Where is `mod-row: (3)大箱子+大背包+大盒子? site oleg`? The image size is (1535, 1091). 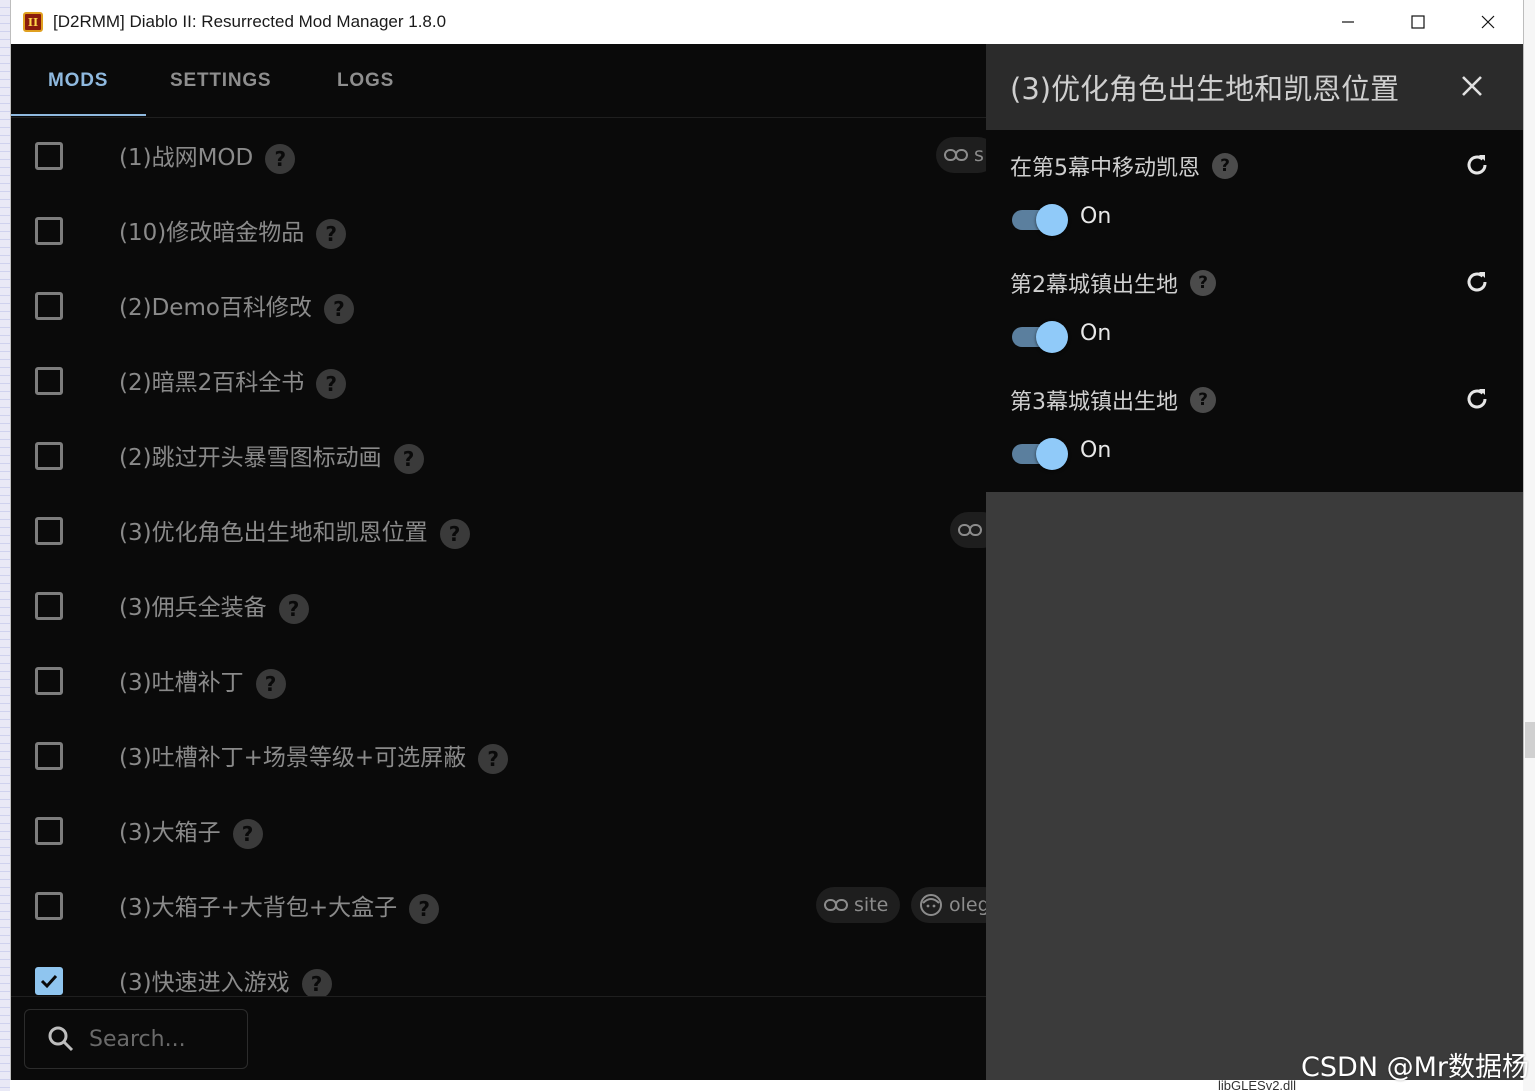 mod-row: (3)大箱子+大背包+大盒子? site oleg is located at coordinates (498, 905).